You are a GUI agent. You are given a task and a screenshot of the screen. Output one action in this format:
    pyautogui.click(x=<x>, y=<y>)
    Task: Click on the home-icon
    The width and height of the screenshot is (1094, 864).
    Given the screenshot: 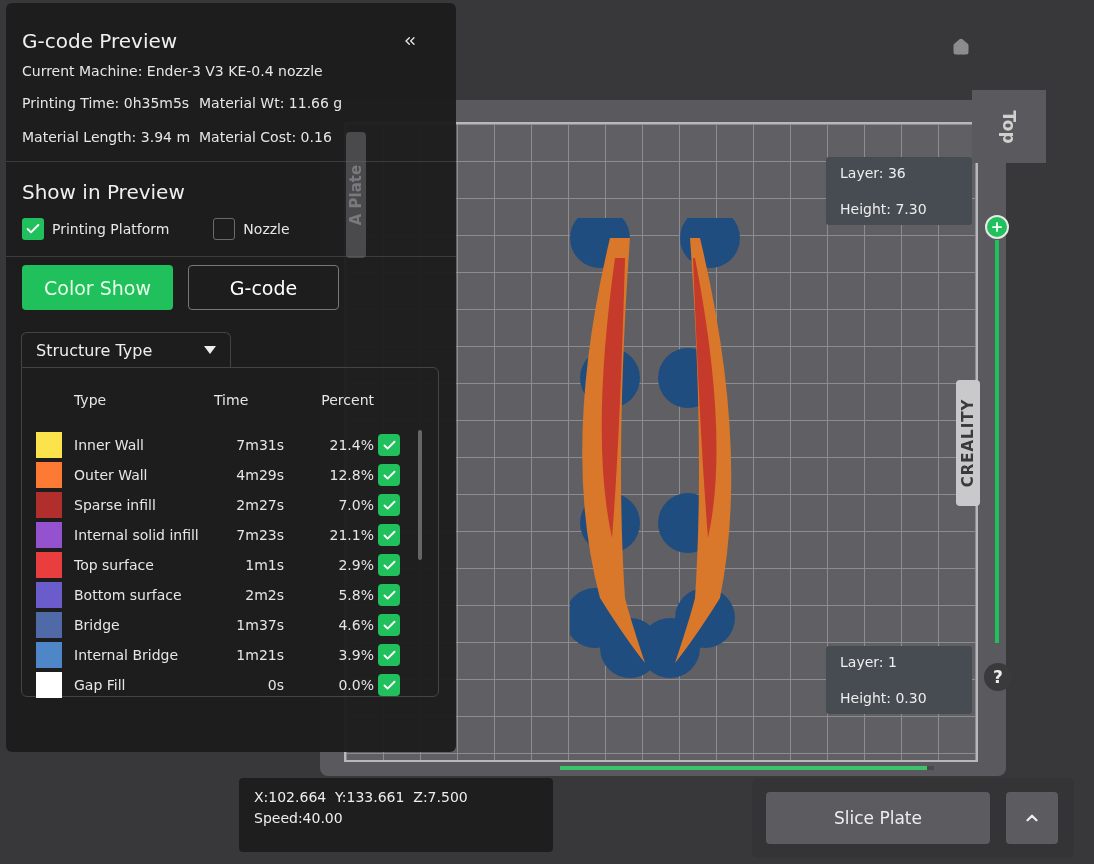 What is the action you would take?
    pyautogui.click(x=961, y=47)
    